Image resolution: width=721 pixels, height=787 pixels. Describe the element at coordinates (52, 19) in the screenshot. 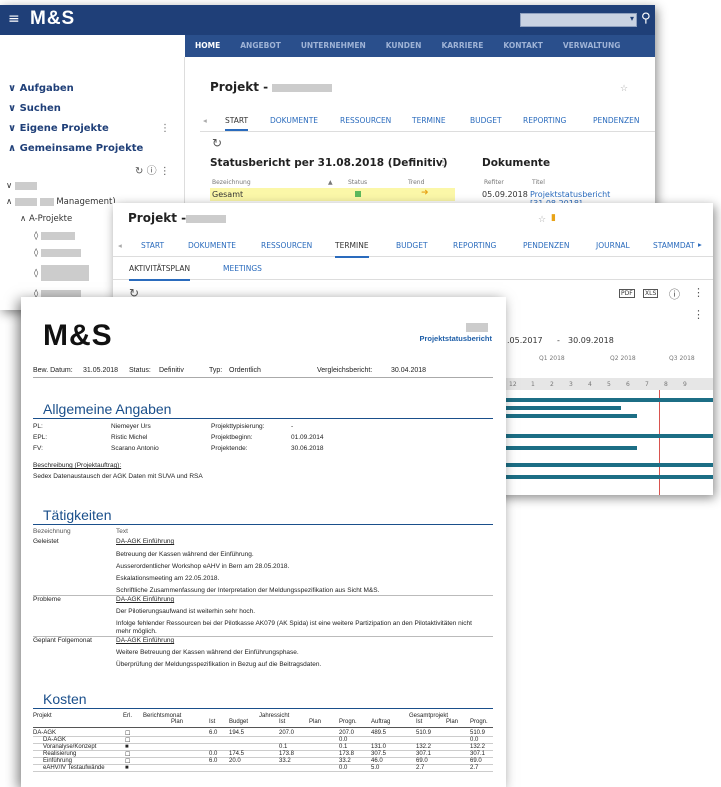

I see `app-logo: M&S` at that location.